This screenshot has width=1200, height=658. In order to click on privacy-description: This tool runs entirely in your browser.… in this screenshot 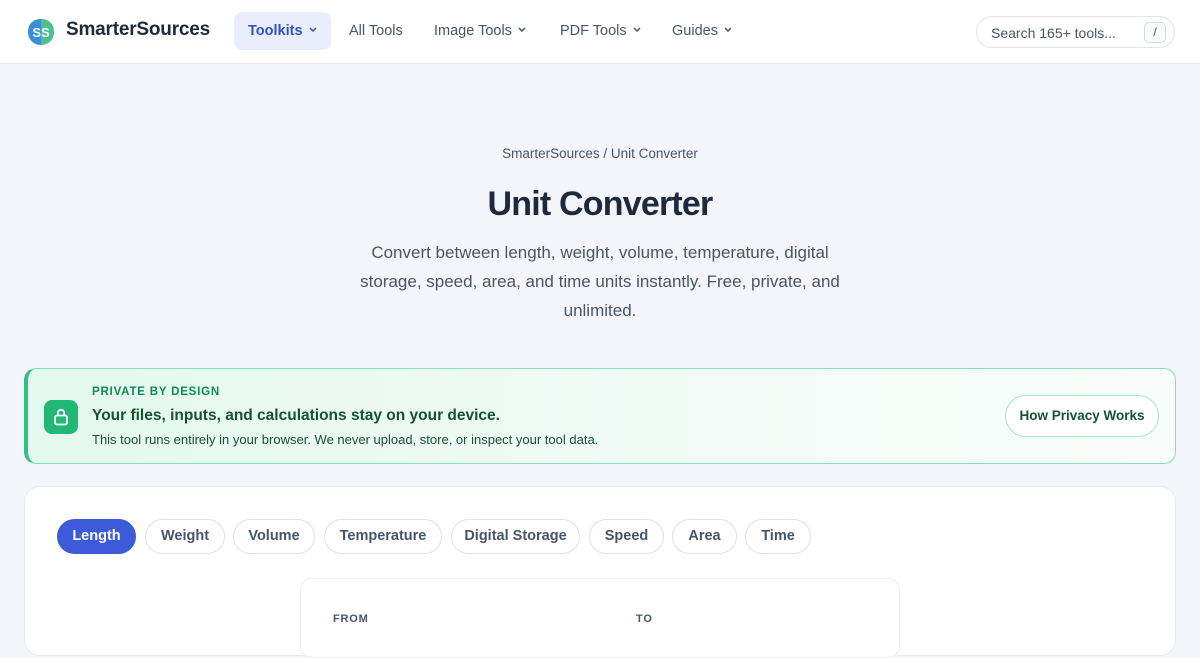, I will do `click(345, 439)`.